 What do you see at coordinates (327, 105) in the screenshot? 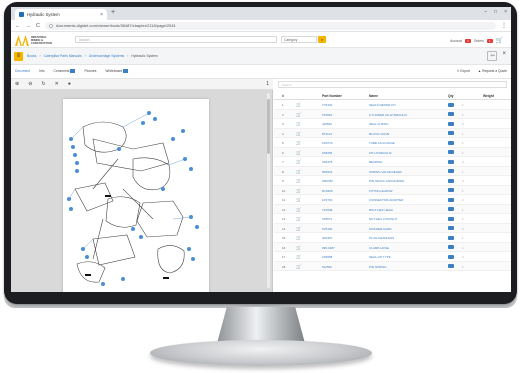
I see `part-number-link: 7Y5432` at bounding box center [327, 105].